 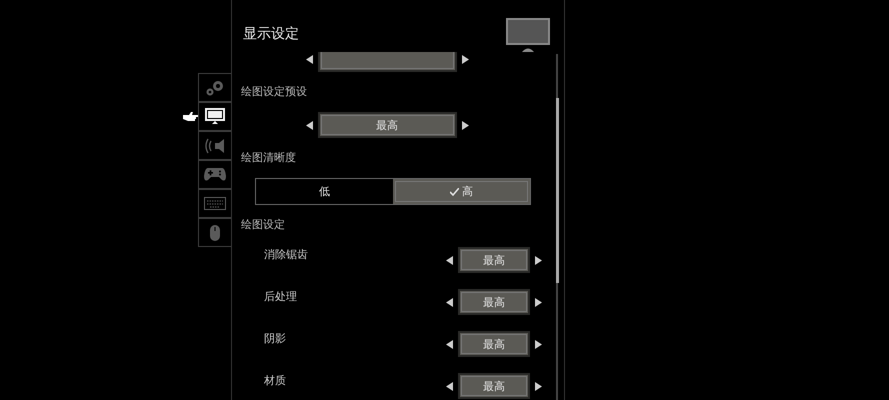 I want to click on pointing-hand-icon, so click(x=190, y=116).